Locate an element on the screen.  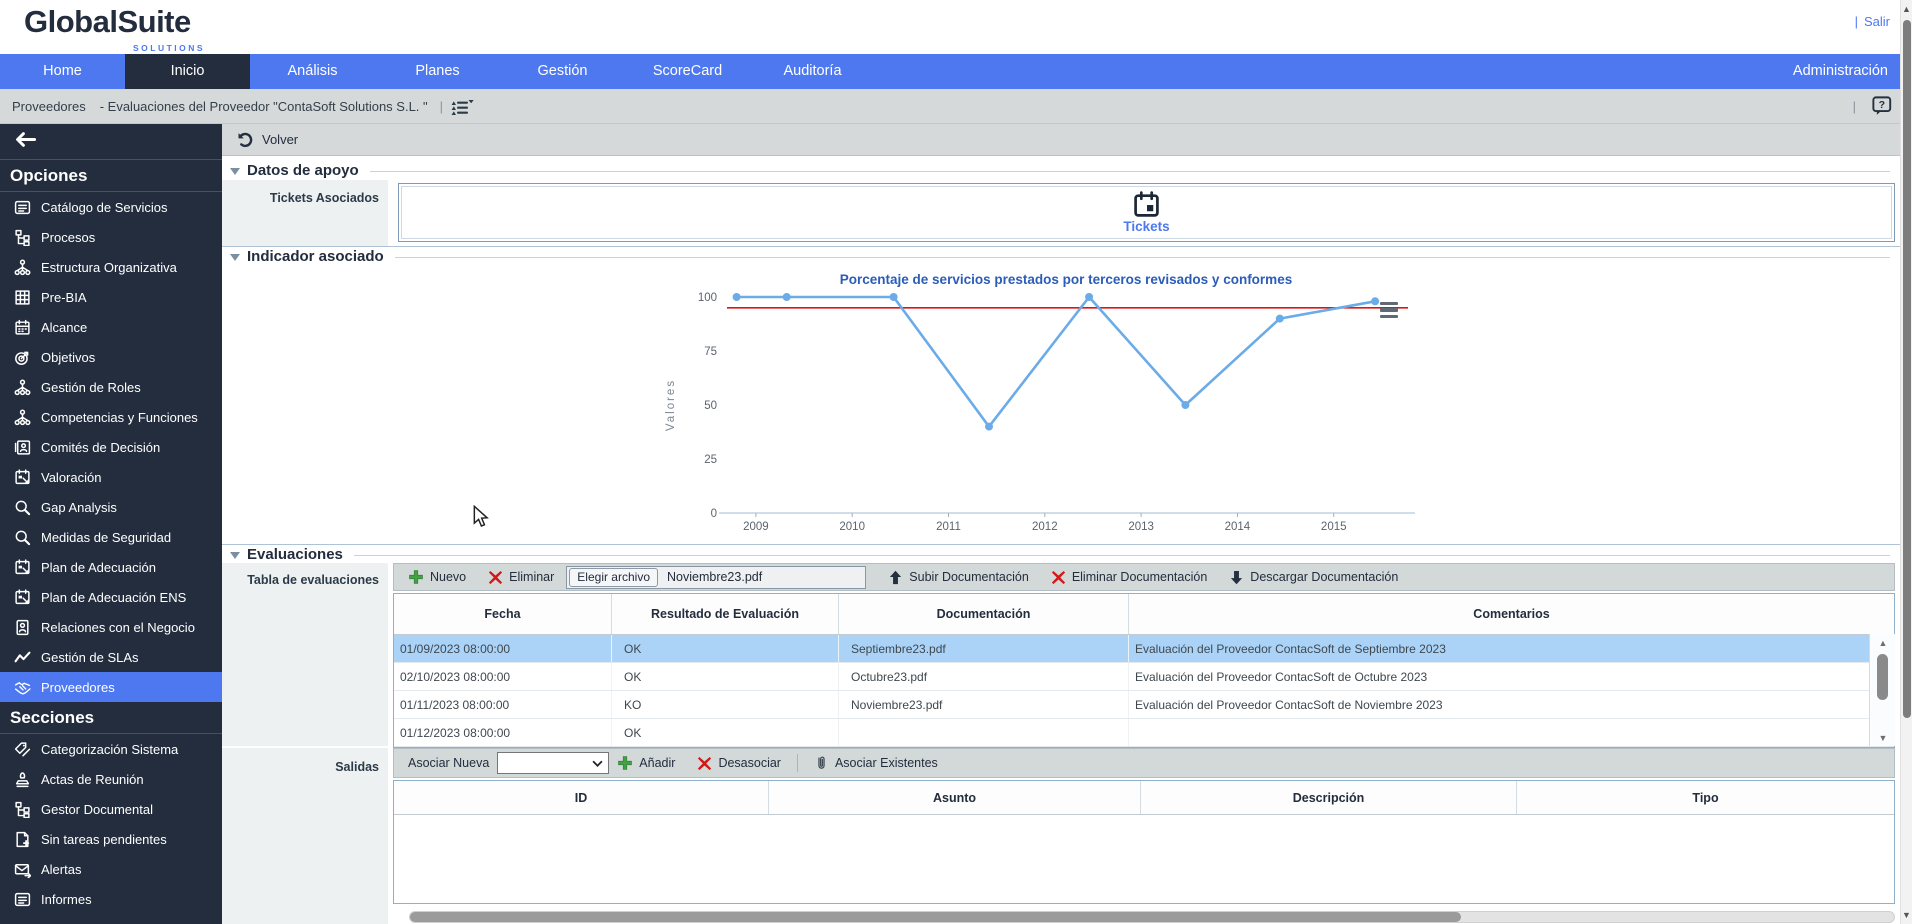
column-header: Fecha is located at coordinates (503, 614).